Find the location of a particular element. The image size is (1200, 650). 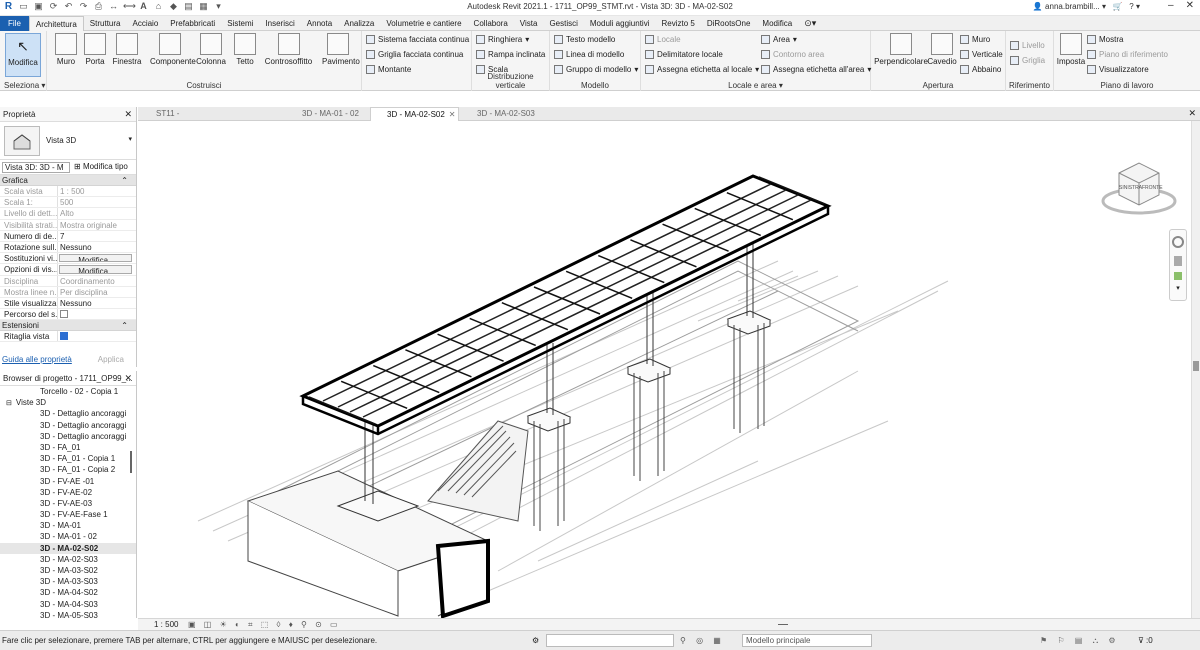

viewcube-left-face: SINISTRA is located at coordinates (1130, 188).